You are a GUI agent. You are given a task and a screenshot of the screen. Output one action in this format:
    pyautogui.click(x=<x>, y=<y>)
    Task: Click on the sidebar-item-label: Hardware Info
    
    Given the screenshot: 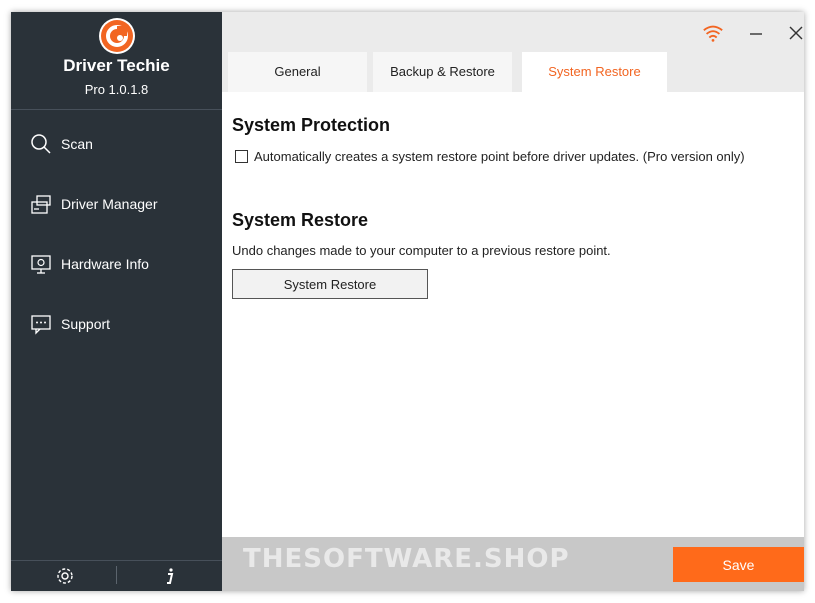 What is the action you would take?
    pyautogui.click(x=105, y=264)
    